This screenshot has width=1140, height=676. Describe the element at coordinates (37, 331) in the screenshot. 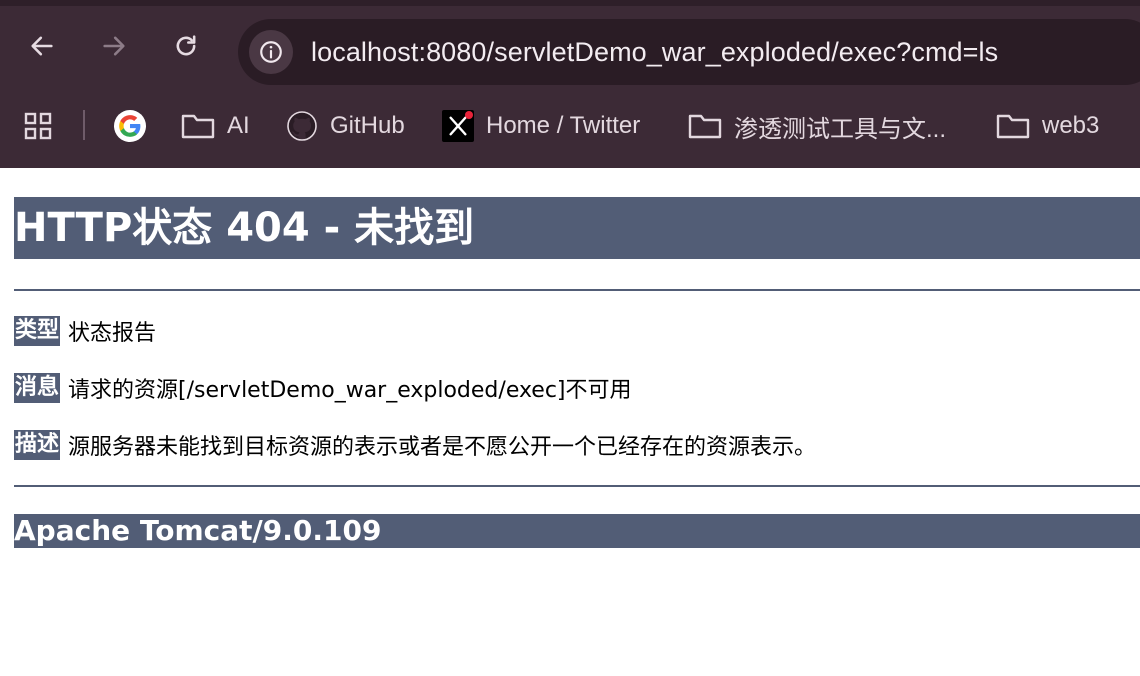

I see `type-label: 类型` at that location.